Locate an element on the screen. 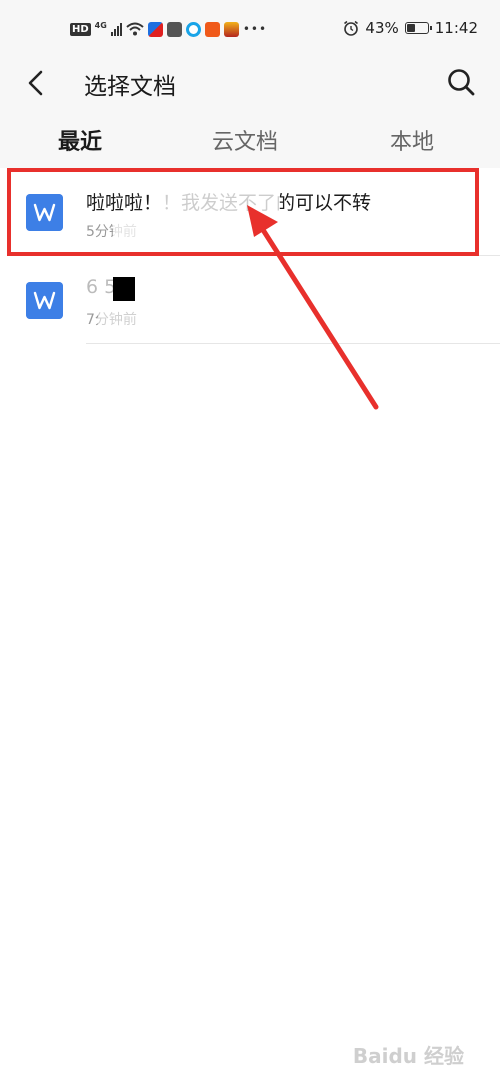 Image resolution: width=500 pixels, height=1083 pixels. annotation-arrow is located at coordinates (313, 307).